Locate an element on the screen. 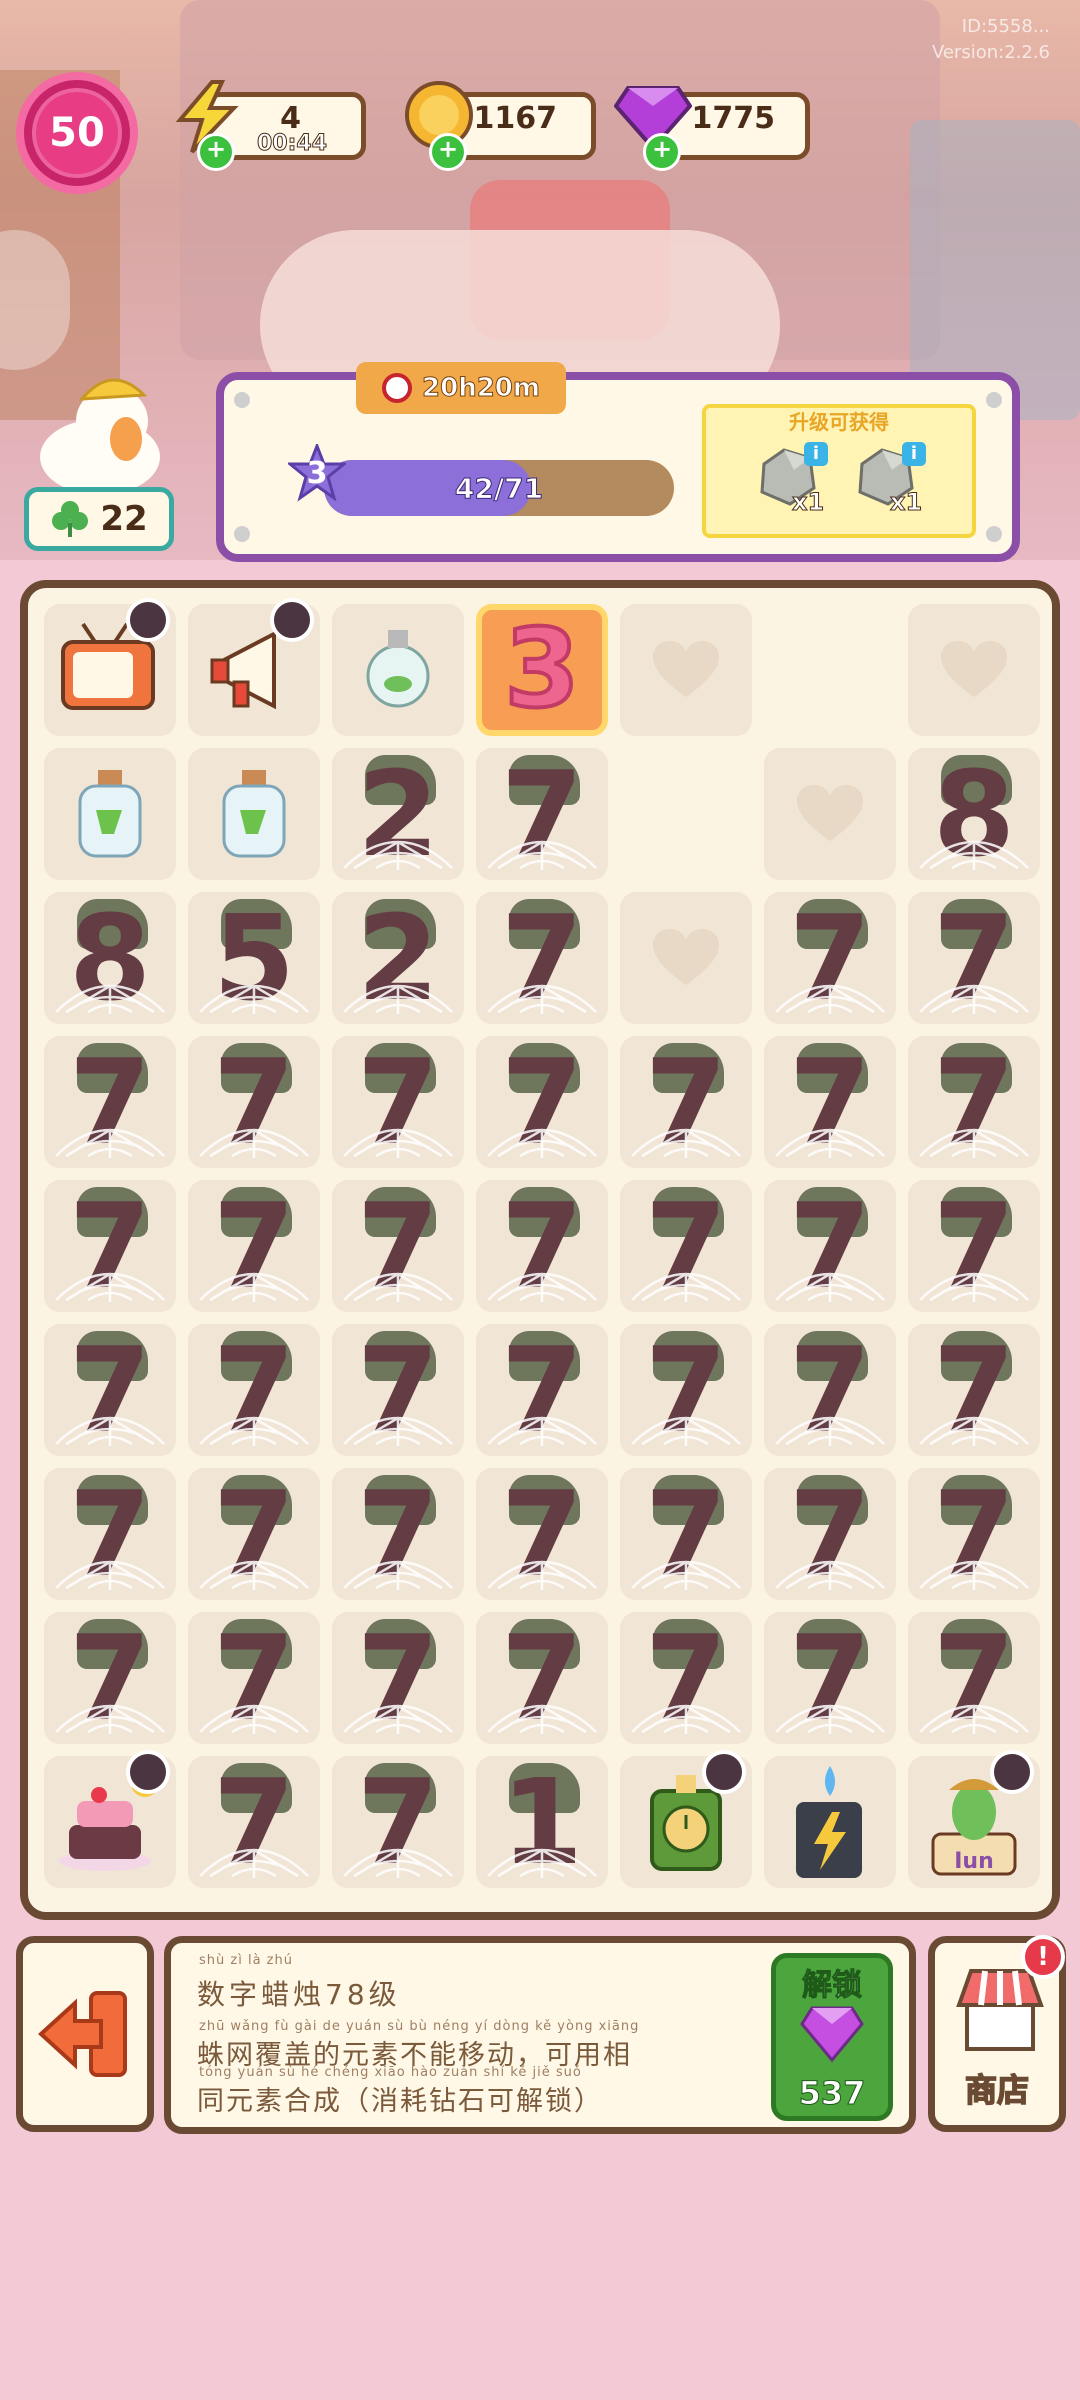  plant-generator: Iun is located at coordinates (974, 1819).